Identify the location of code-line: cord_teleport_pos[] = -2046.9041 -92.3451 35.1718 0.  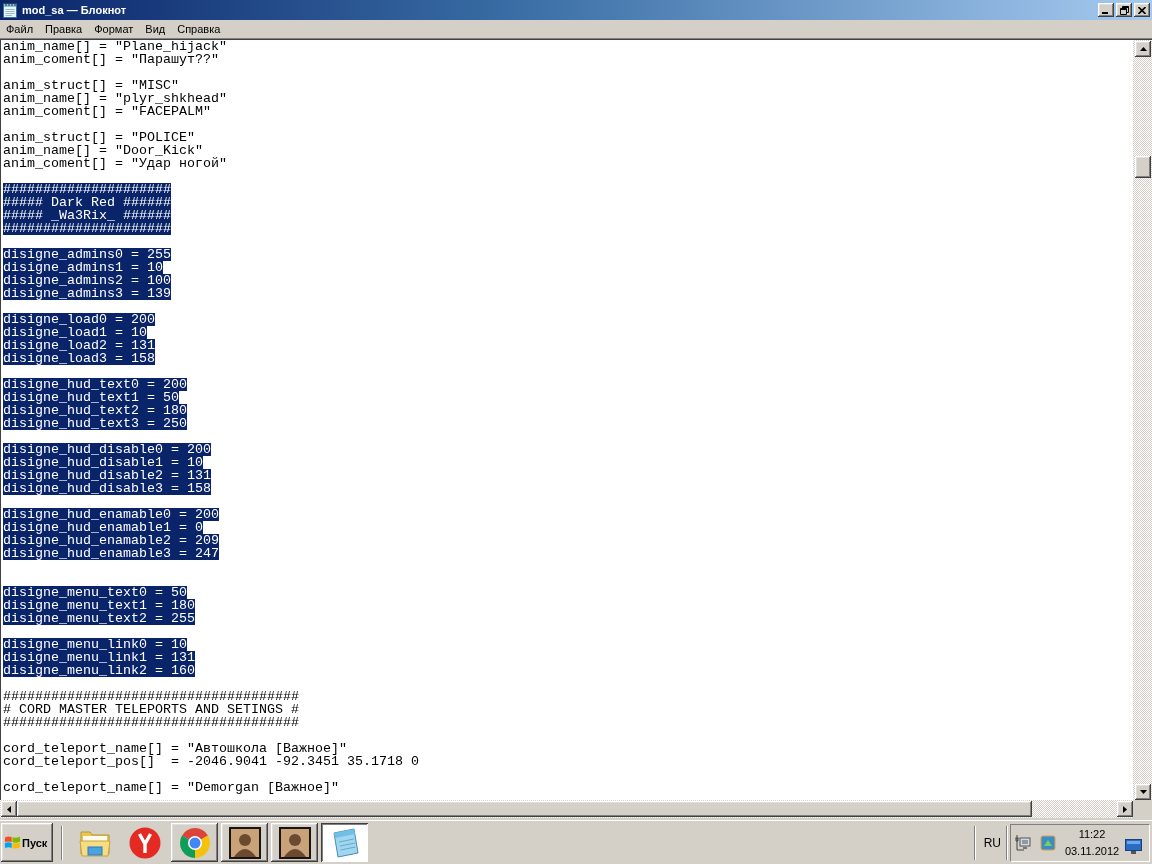
(211, 761).